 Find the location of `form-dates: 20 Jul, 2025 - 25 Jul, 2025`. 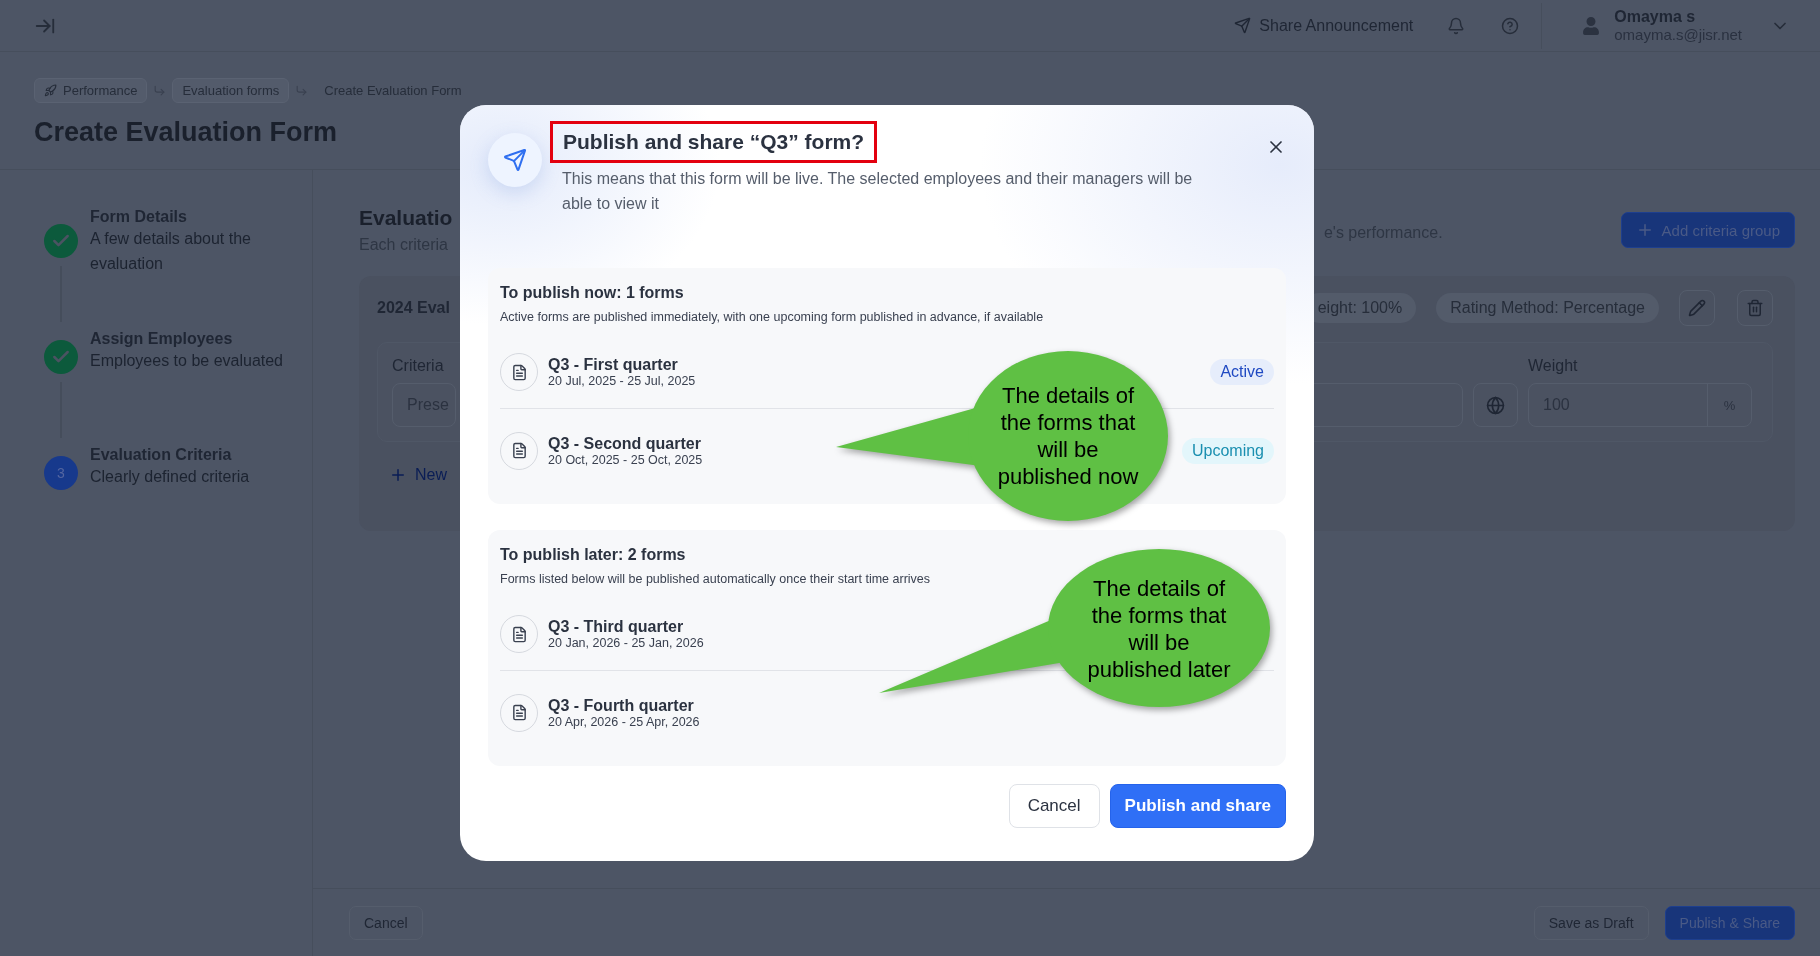

form-dates: 20 Jul, 2025 - 25 Jul, 2025 is located at coordinates (622, 381).